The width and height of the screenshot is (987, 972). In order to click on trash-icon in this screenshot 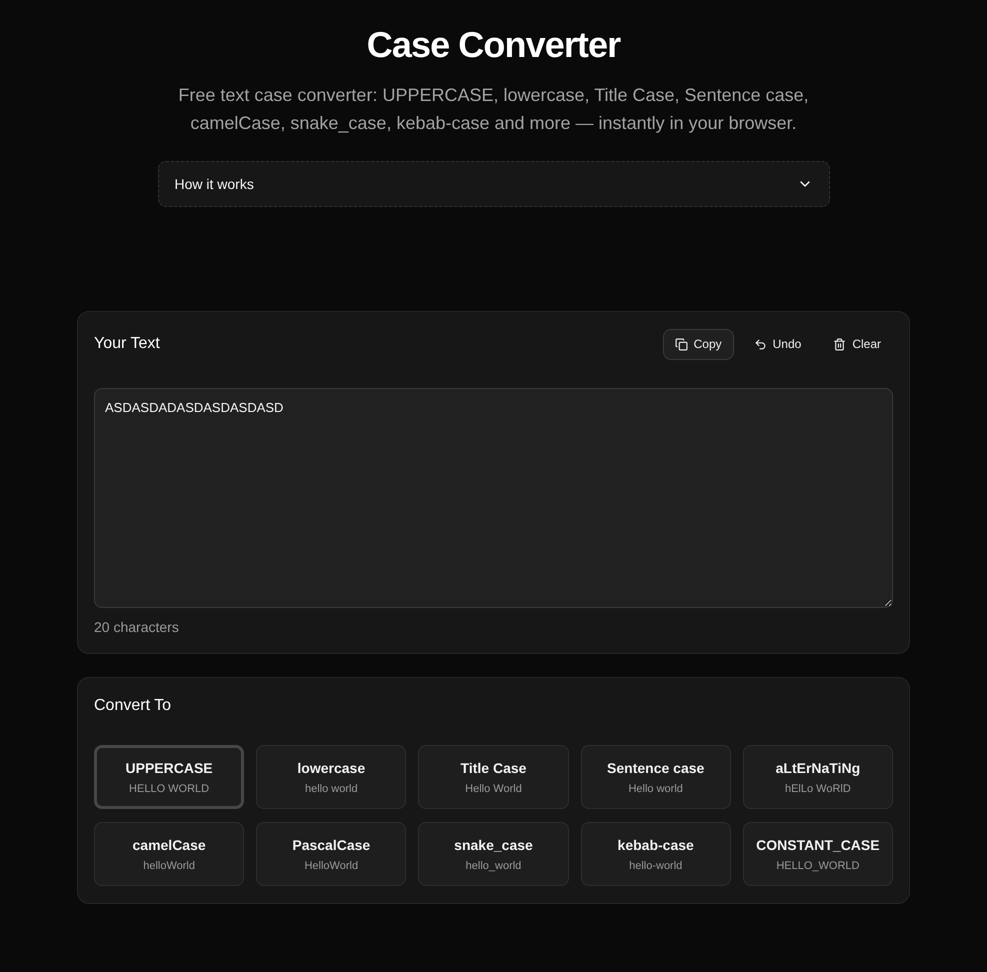, I will do `click(839, 344)`.